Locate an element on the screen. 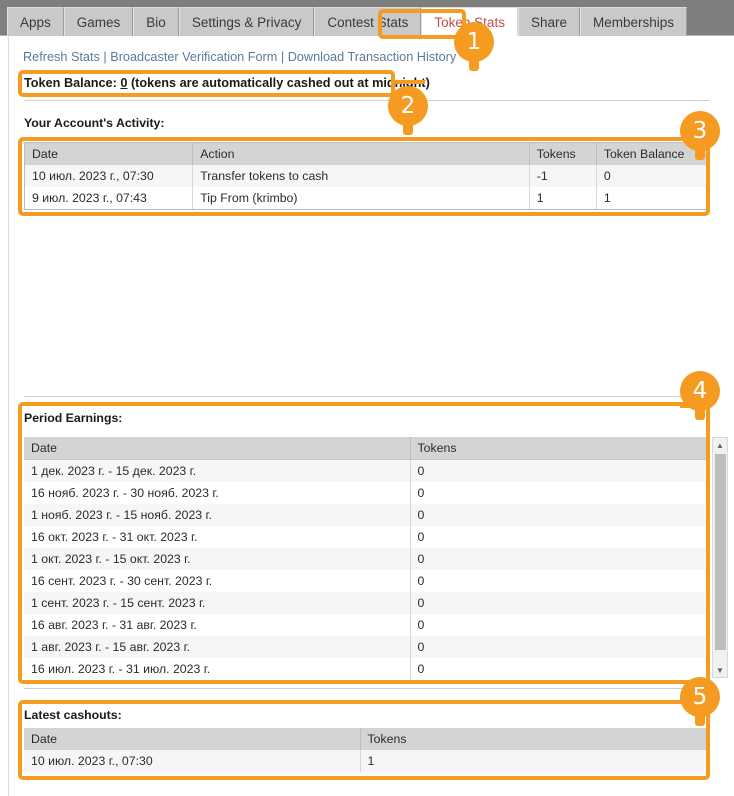  period-earnings-row: 1 дек. 2023 г. - 15 дек. 2023 г. 0 is located at coordinates (367, 470).